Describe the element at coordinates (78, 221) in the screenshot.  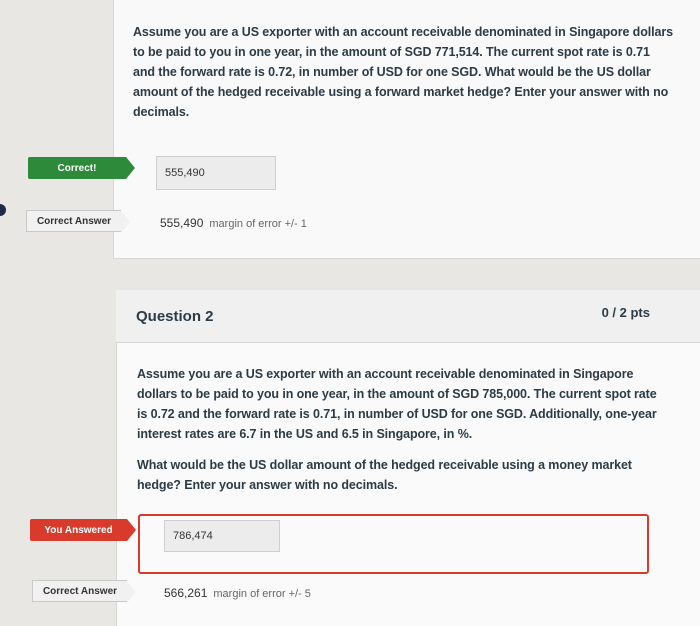
I see `q1-correct-answer-tag: Correct Answer` at that location.